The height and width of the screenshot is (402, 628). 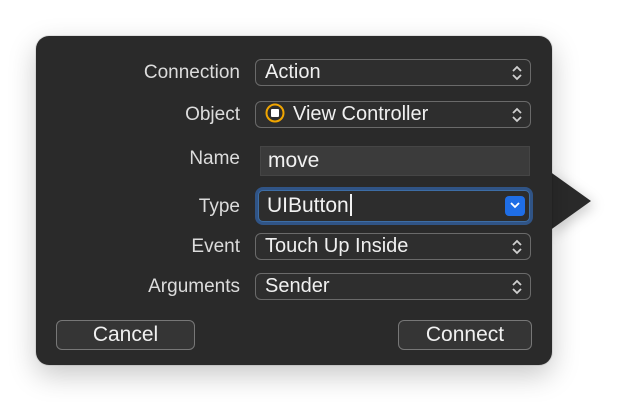 I want to click on object-popup: View Controller, so click(x=393, y=114).